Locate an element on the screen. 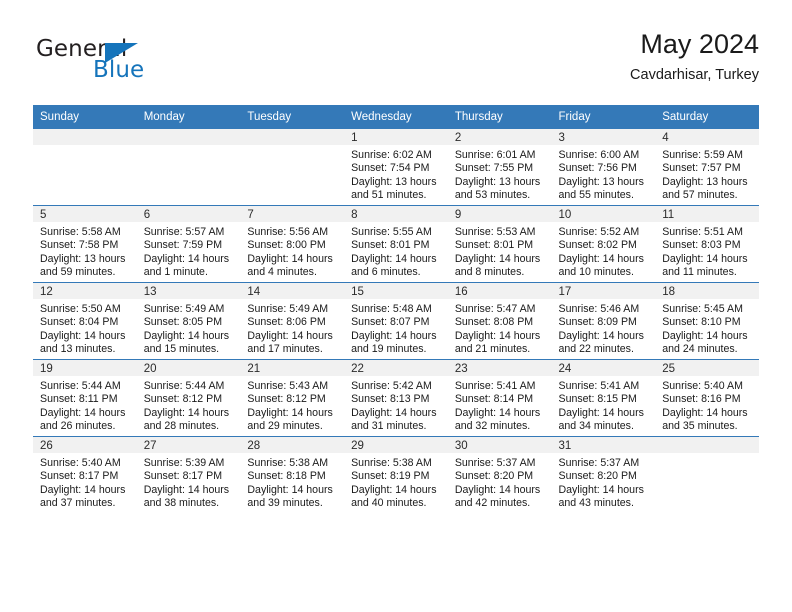  sunset-text: Sunset: 8:10 PM is located at coordinates (701, 322).